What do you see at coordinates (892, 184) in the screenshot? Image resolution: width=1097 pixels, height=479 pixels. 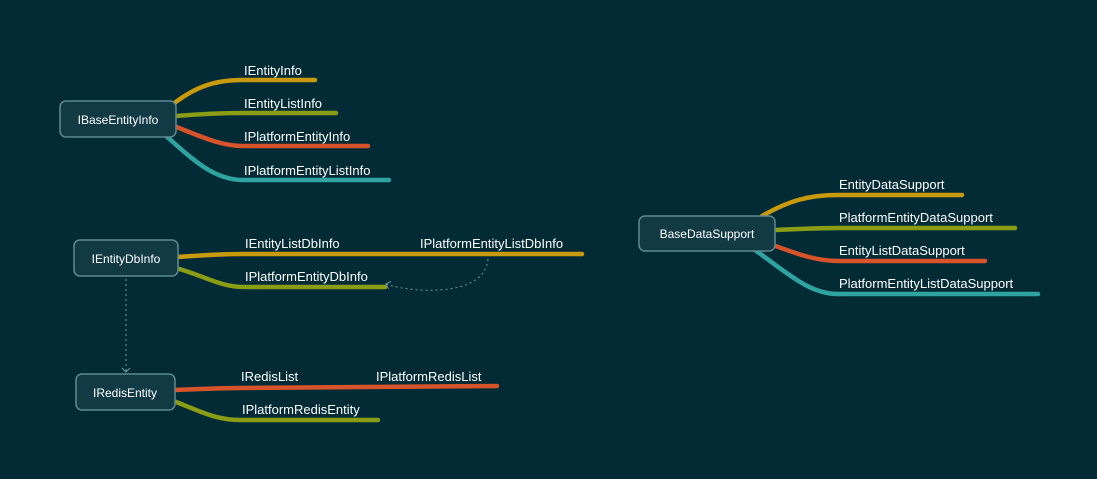 I see `subtopic-entitydatasupport: EntityDataSupport` at bounding box center [892, 184].